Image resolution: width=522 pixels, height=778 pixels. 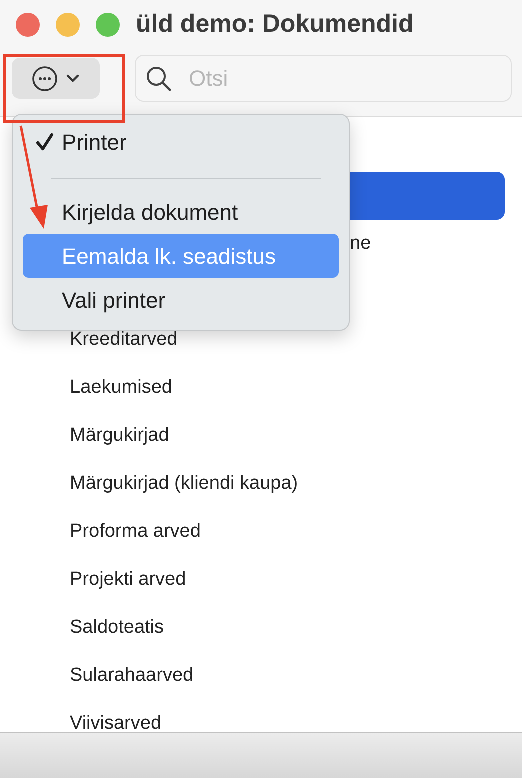 I want to click on list-row: Märgukirjad (kliendi kaupa), so click(x=260, y=484).